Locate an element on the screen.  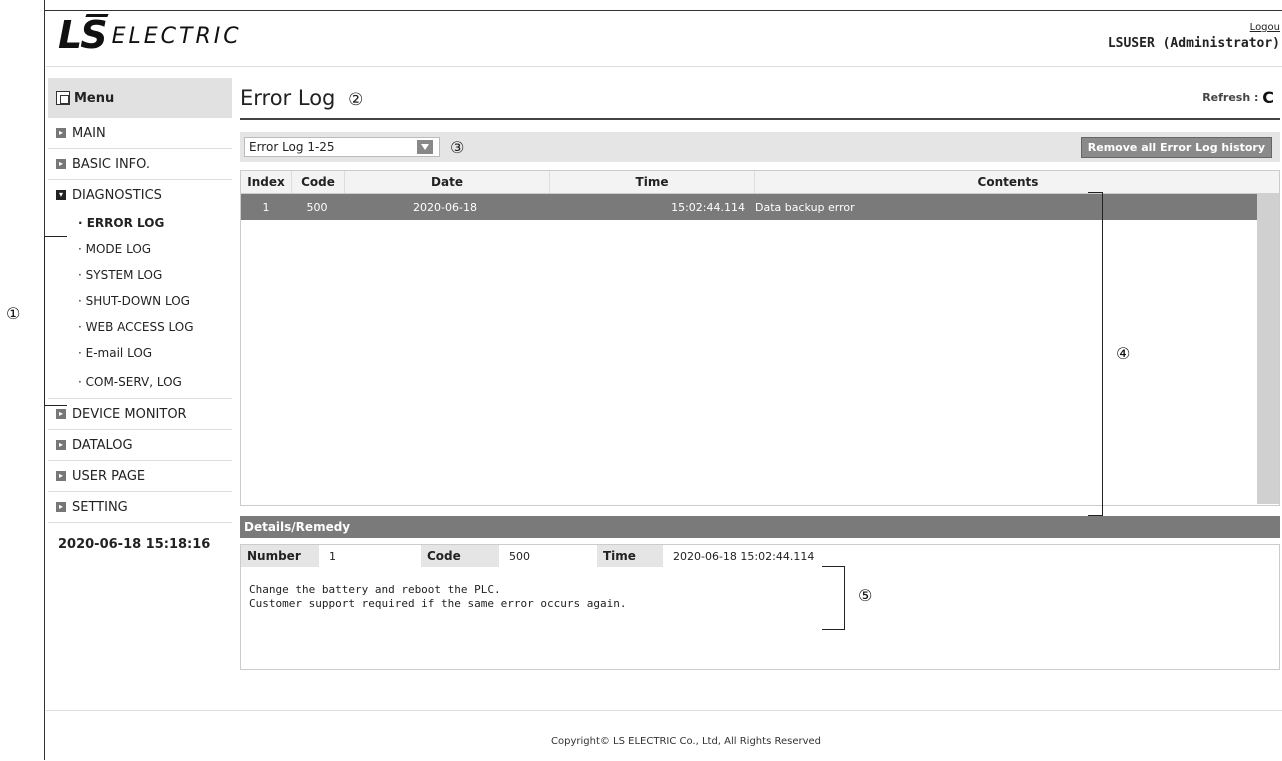
ls-electric-logo: LS ELECTRIC is located at coordinates (150, 34).